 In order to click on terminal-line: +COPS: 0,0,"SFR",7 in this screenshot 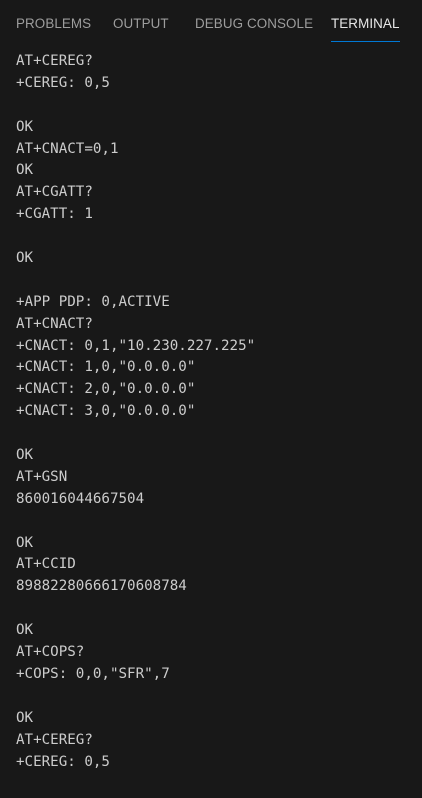, I will do `click(93, 673)`.